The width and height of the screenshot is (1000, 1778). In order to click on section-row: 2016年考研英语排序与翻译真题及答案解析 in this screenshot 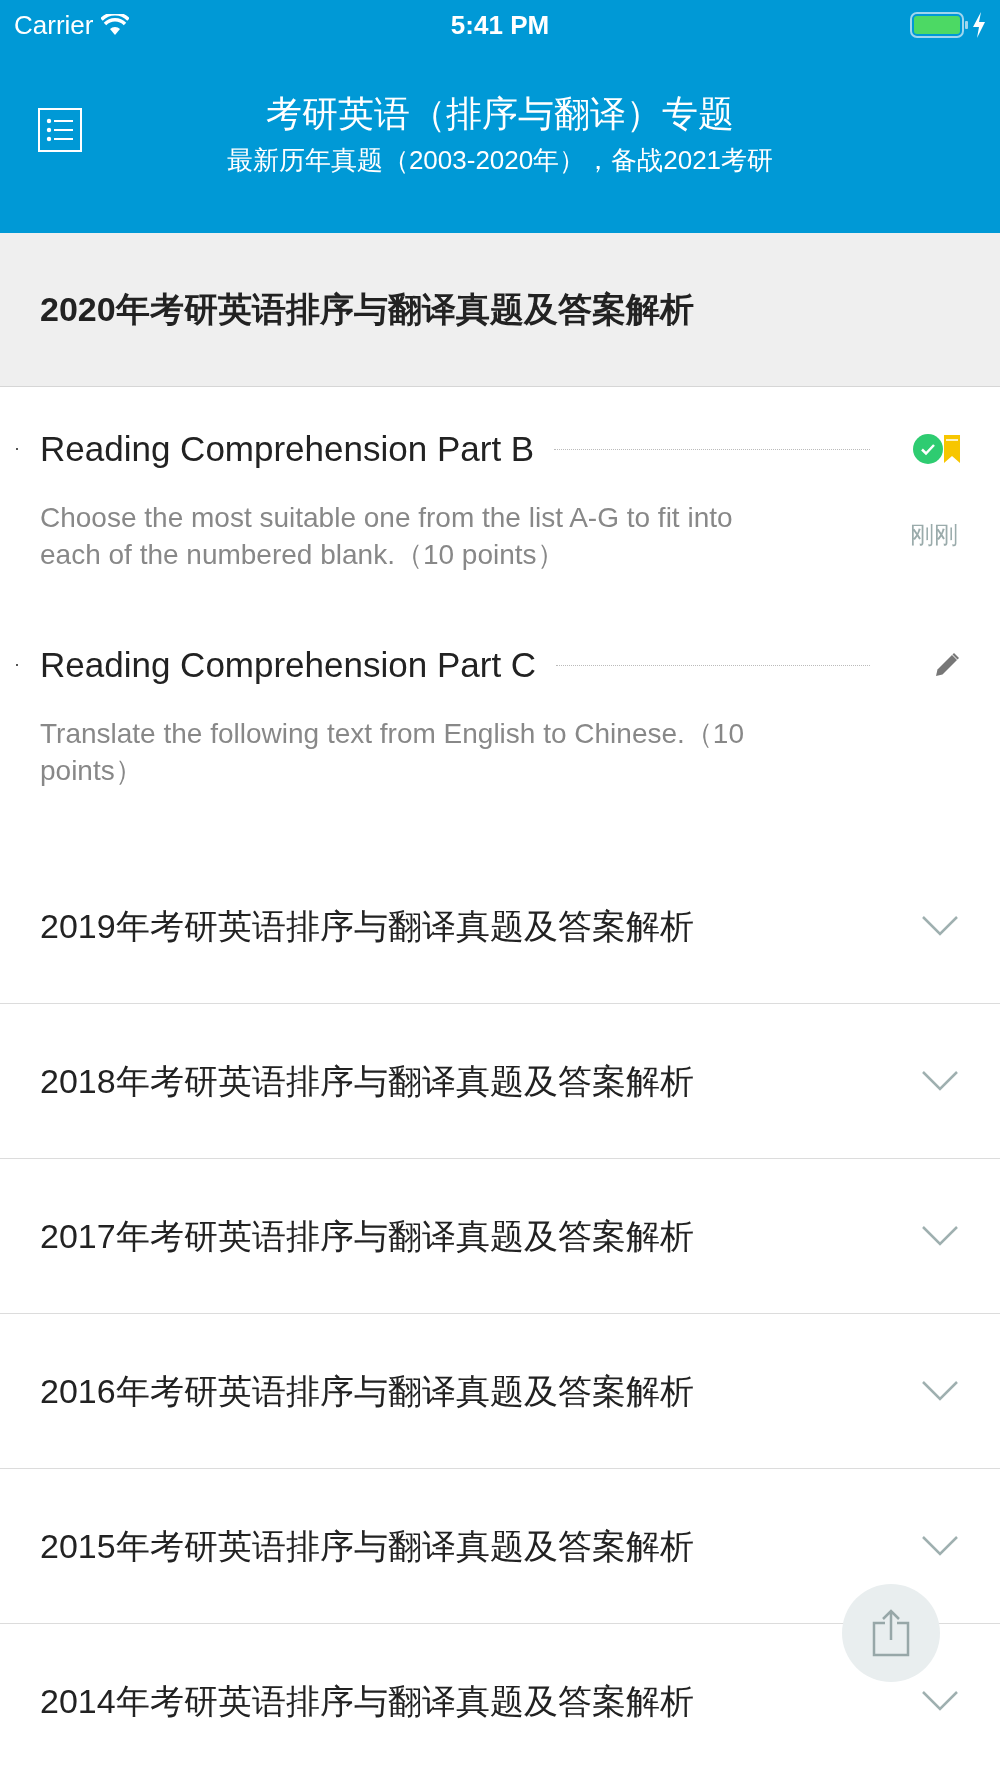, I will do `click(500, 1391)`.